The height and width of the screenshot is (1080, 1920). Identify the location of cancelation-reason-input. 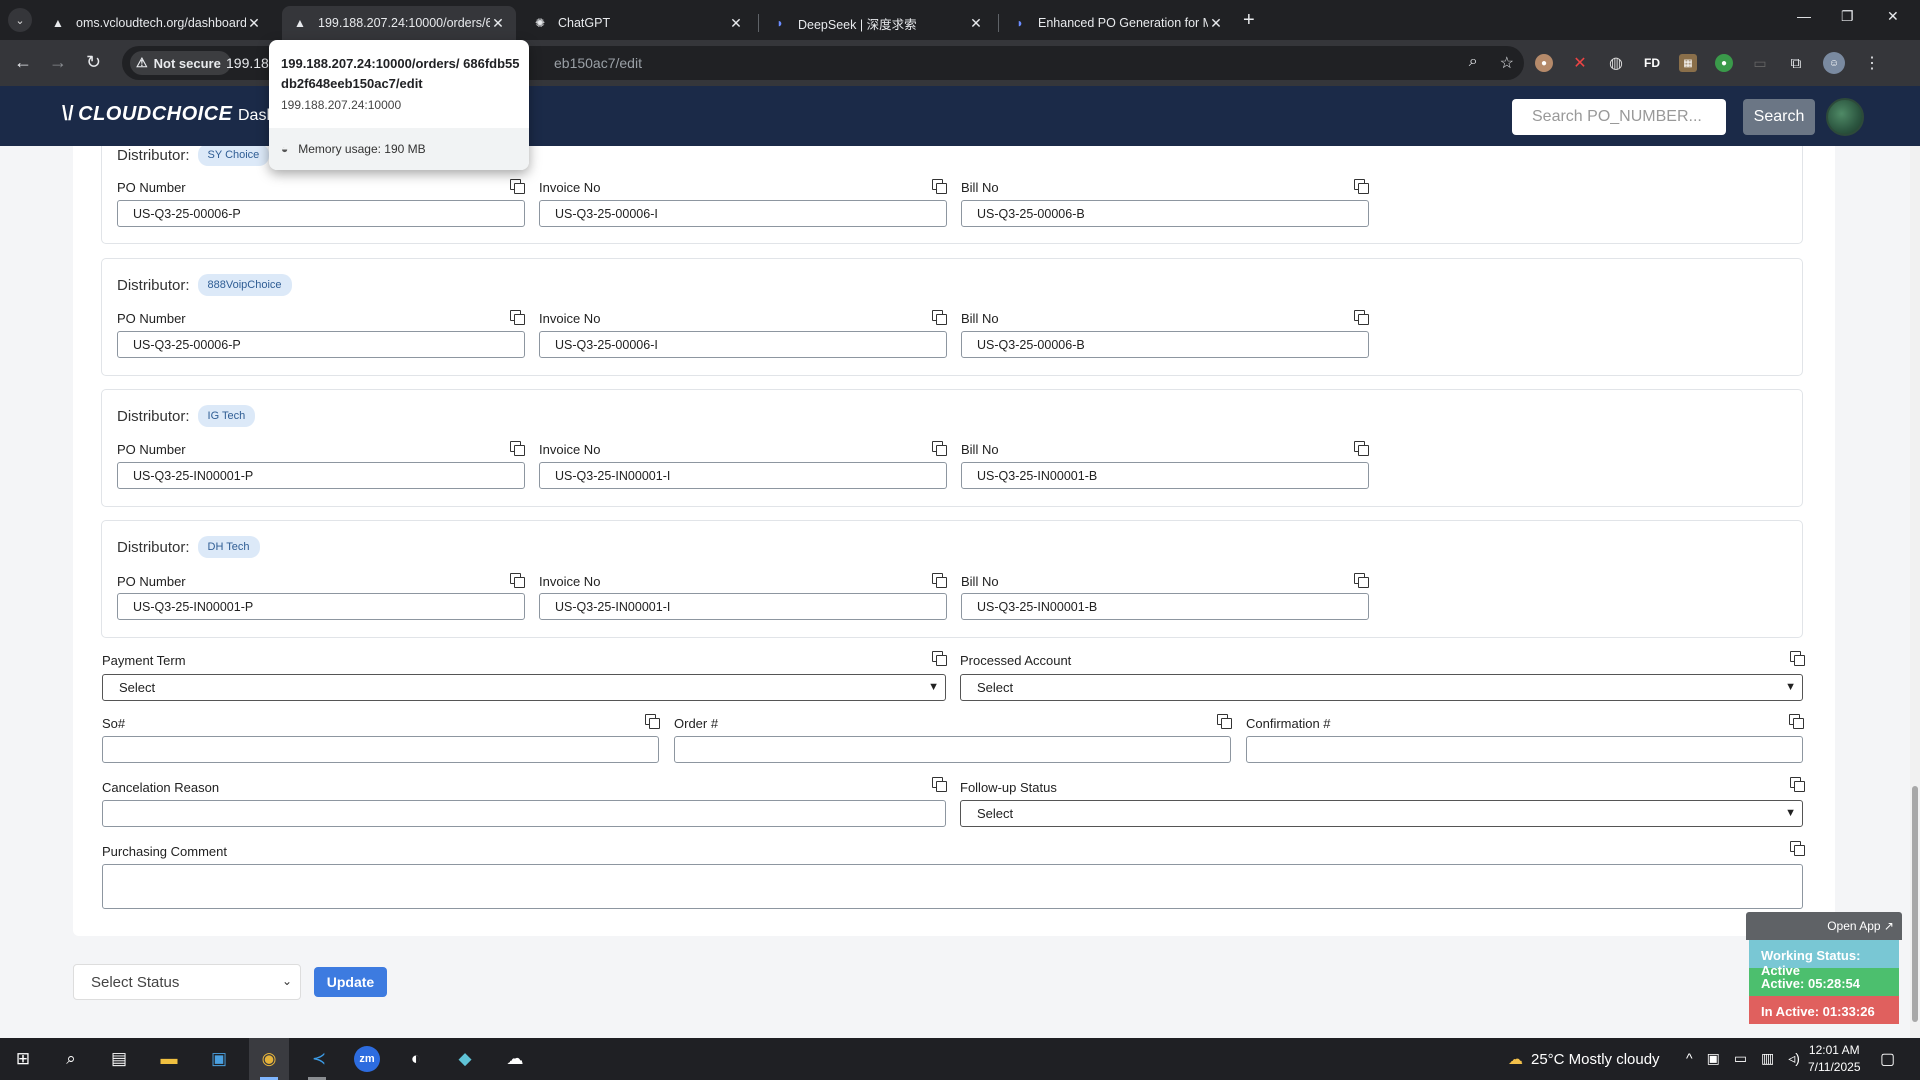
(524, 813).